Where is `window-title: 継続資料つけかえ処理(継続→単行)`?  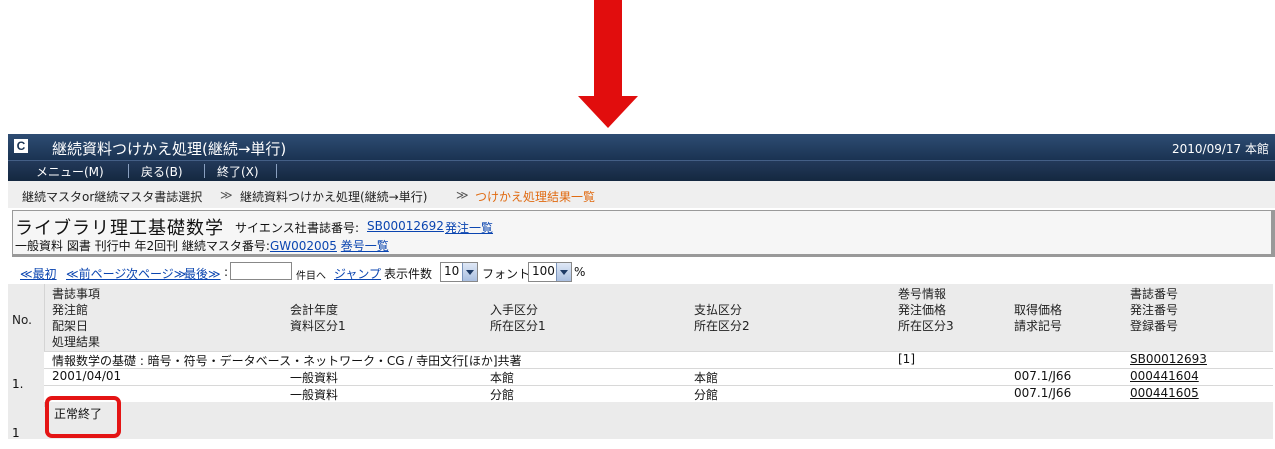
window-title: 継続資料つけかえ処理(継続→単行) is located at coordinates (169, 149).